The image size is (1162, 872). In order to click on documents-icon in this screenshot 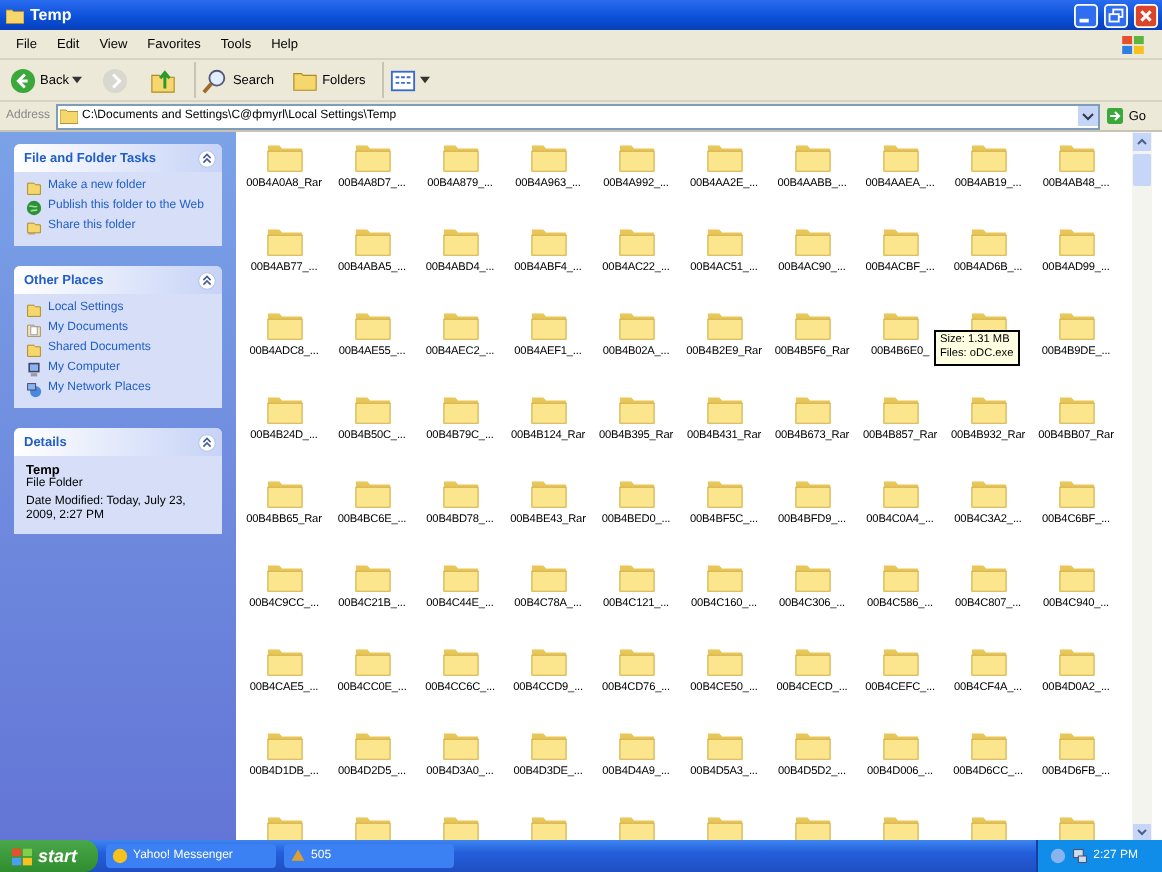, I will do `click(34, 330)`.